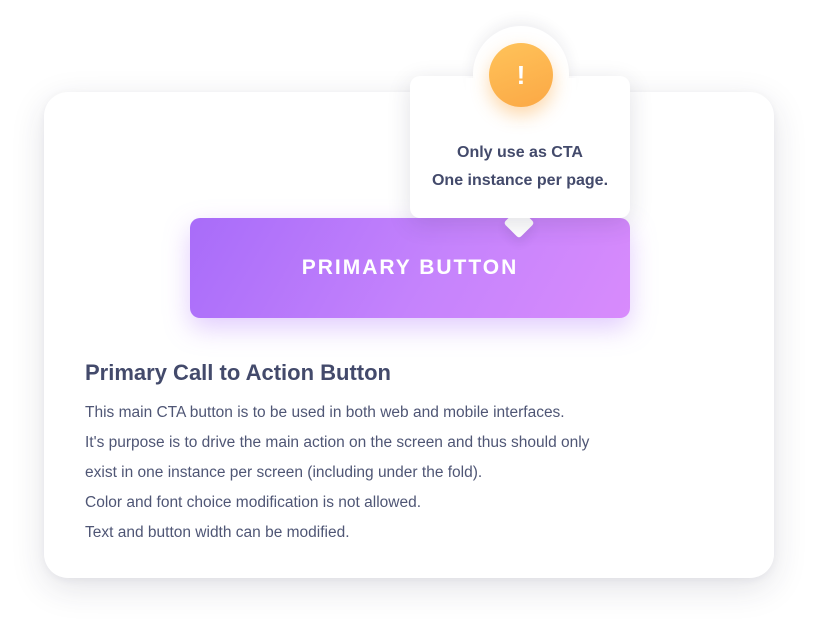  I want to click on tooltip-line-2: One instance per page., so click(520, 180).